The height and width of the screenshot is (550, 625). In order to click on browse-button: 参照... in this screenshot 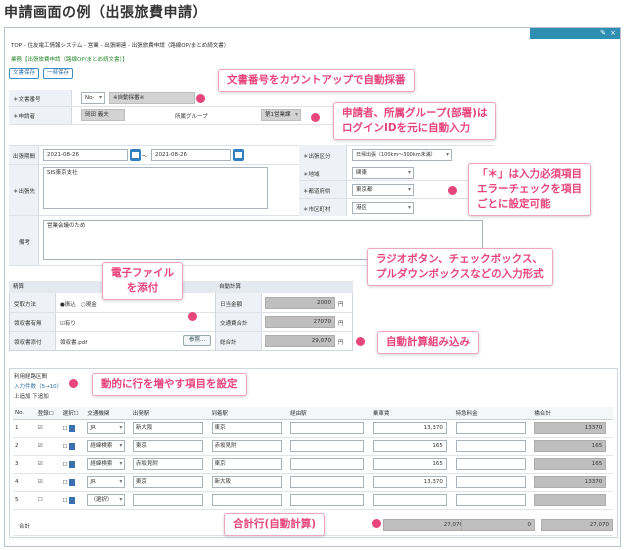, I will do `click(197, 340)`.